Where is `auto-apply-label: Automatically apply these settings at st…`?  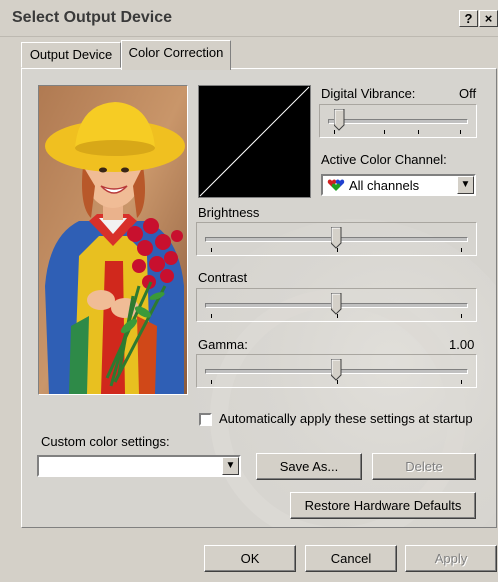
auto-apply-label: Automatically apply these settings at st… is located at coordinates (346, 418).